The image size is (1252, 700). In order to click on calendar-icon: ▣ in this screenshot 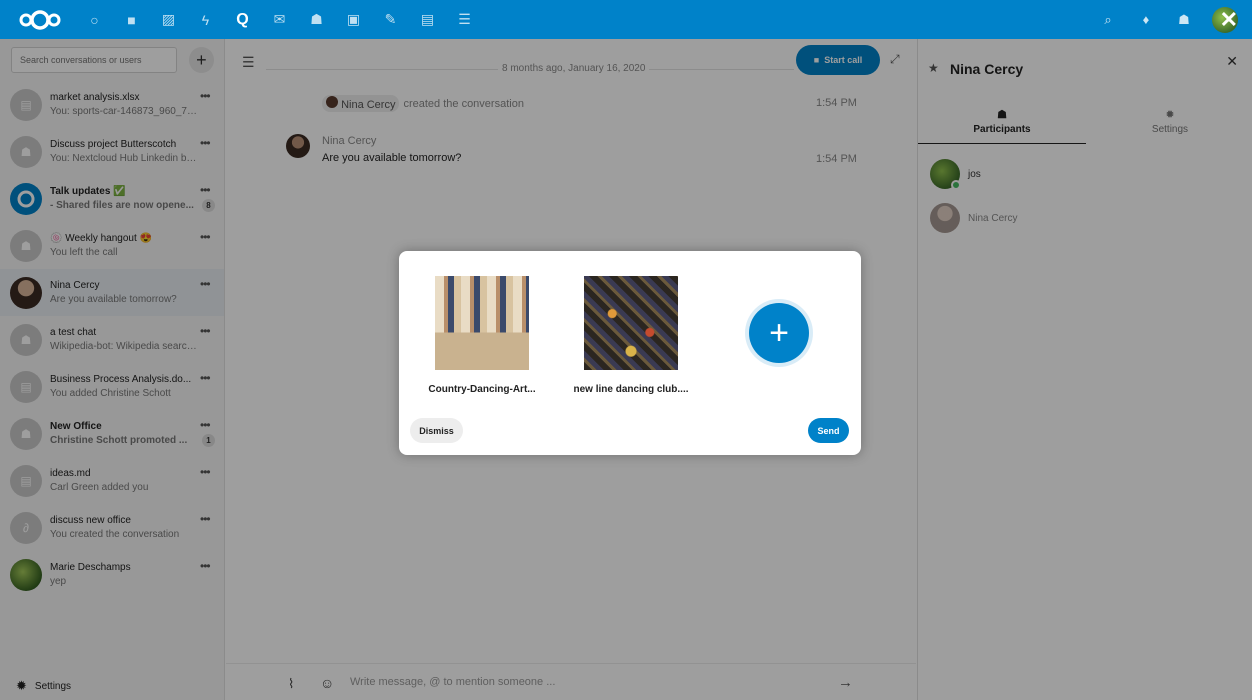, I will do `click(353, 19)`.